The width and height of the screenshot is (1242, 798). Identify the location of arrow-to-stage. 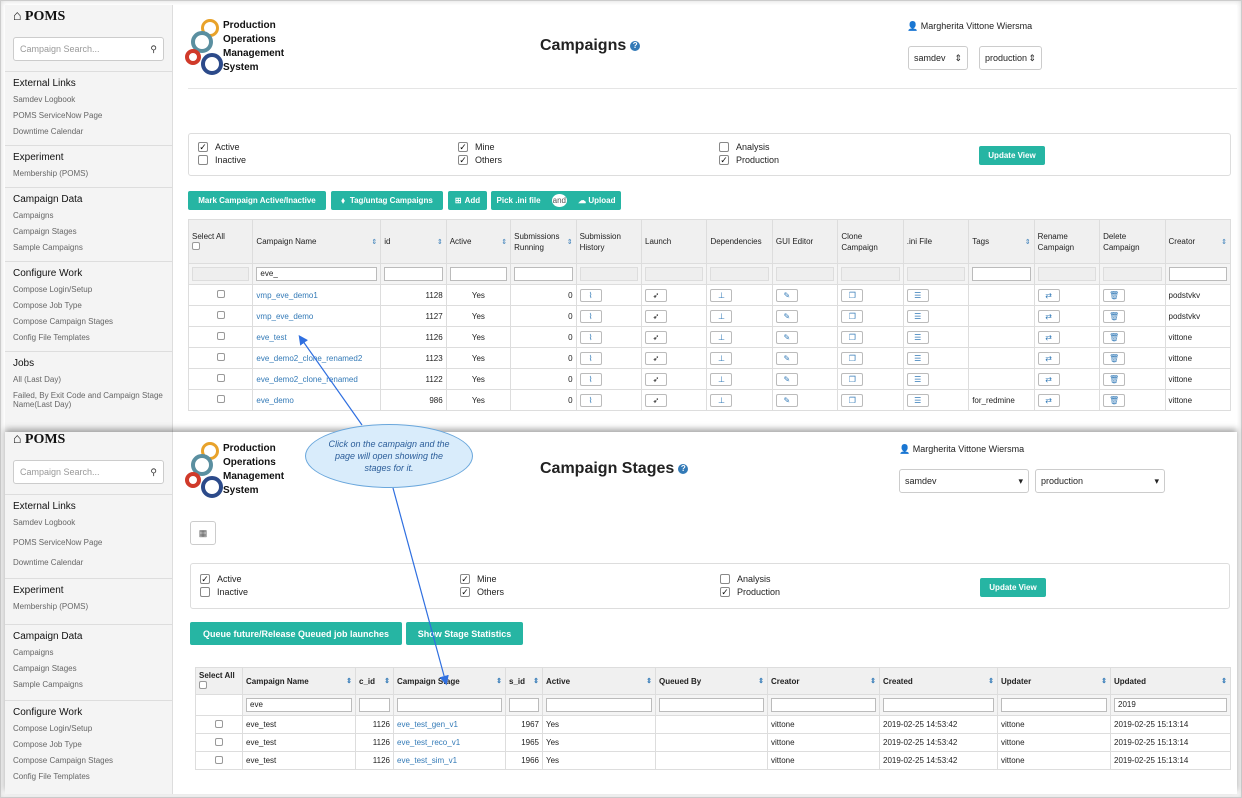
(420, 586).